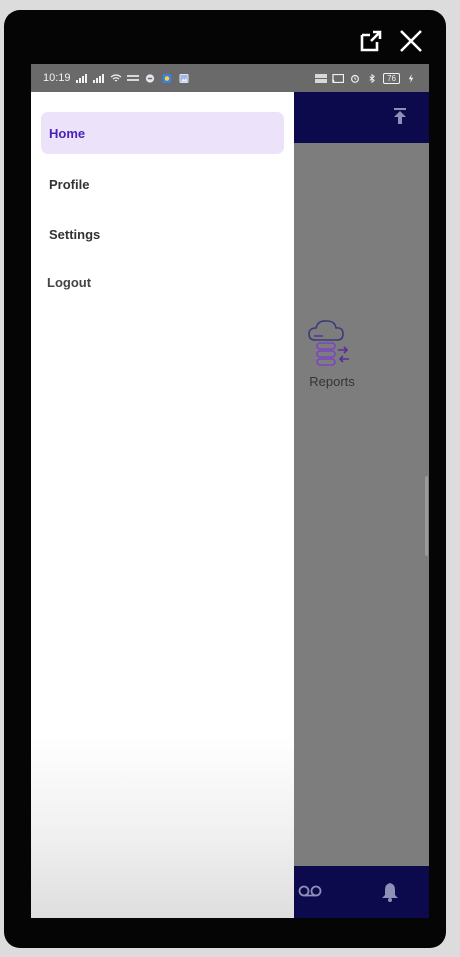 Image resolution: width=460 pixels, height=957 pixels. What do you see at coordinates (69, 184) in the screenshot?
I see `drawer-item-label: Profile` at bounding box center [69, 184].